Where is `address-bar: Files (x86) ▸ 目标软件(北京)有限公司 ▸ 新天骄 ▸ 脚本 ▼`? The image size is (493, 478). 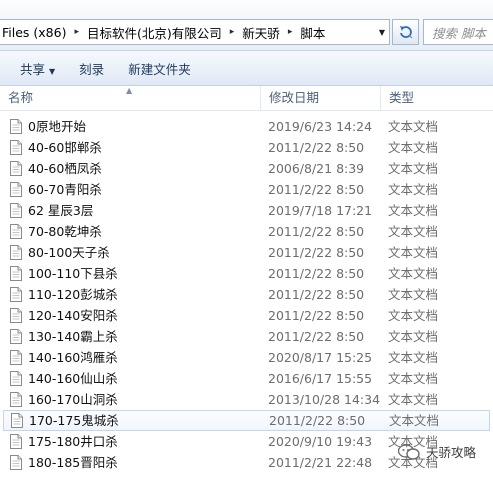 address-bar: Files (x86) ▸ 目标软件(北京)有限公司 ▸ 新天骄 ▸ 脚本 ▼ is located at coordinates (195, 32).